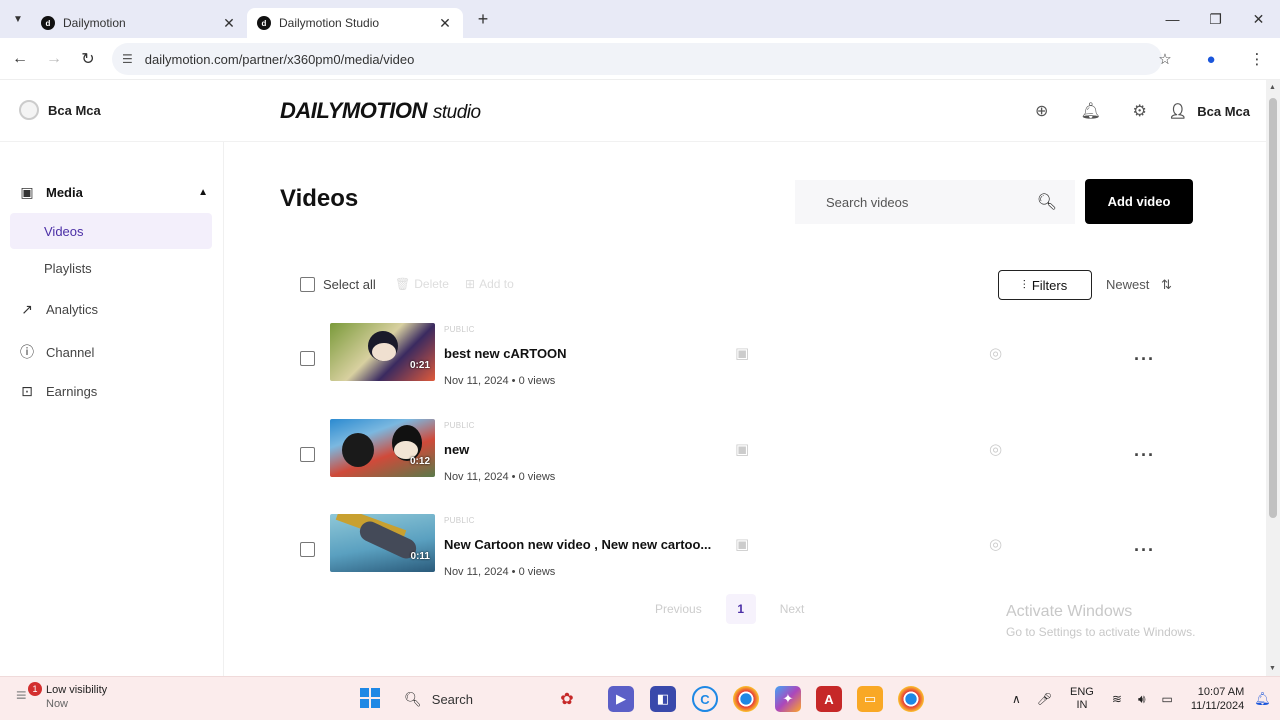  What do you see at coordinates (422, 284) in the screenshot?
I see `delete-button: 🗑︎ Delete` at bounding box center [422, 284].